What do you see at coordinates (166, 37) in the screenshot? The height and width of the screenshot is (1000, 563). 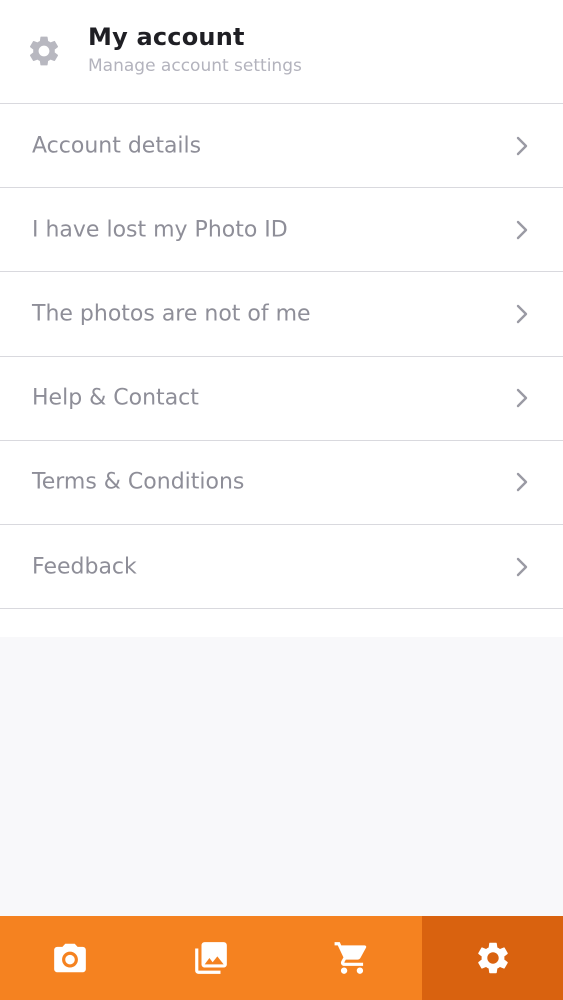 I see `page-title: My account` at bounding box center [166, 37].